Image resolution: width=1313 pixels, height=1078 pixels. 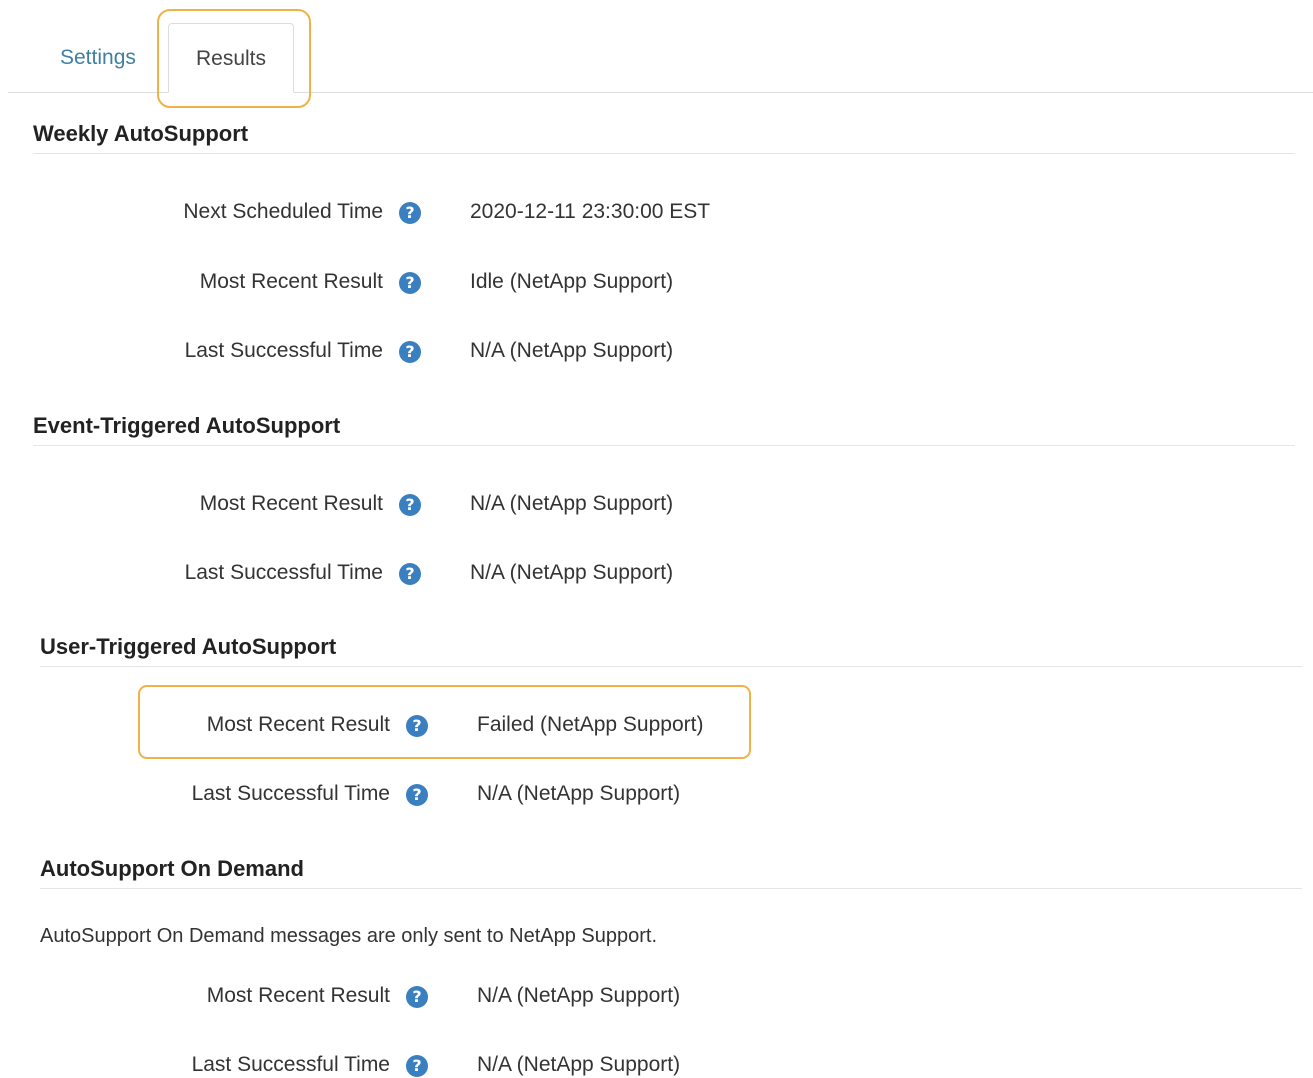 I want to click on tab-results: Results, so click(x=231, y=58).